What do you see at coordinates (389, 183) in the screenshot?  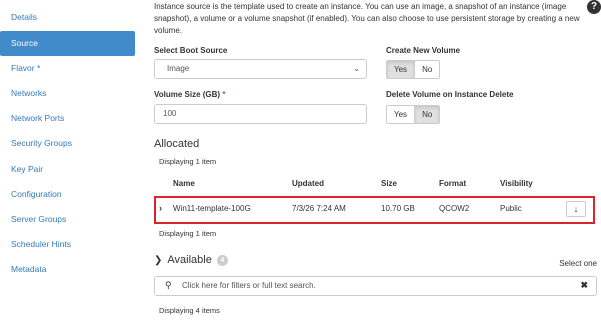 I see `column-header-size: Size` at bounding box center [389, 183].